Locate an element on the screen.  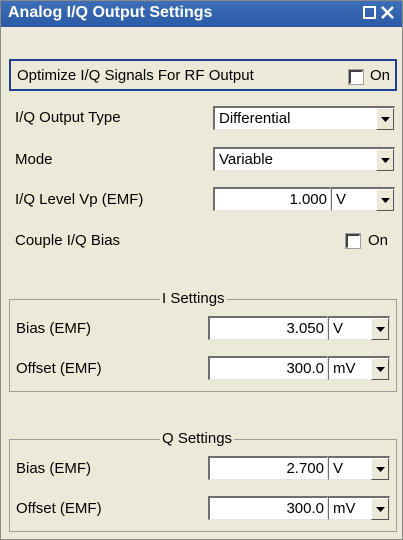
couple-label: Couple I/Q Bias is located at coordinates (68, 240).